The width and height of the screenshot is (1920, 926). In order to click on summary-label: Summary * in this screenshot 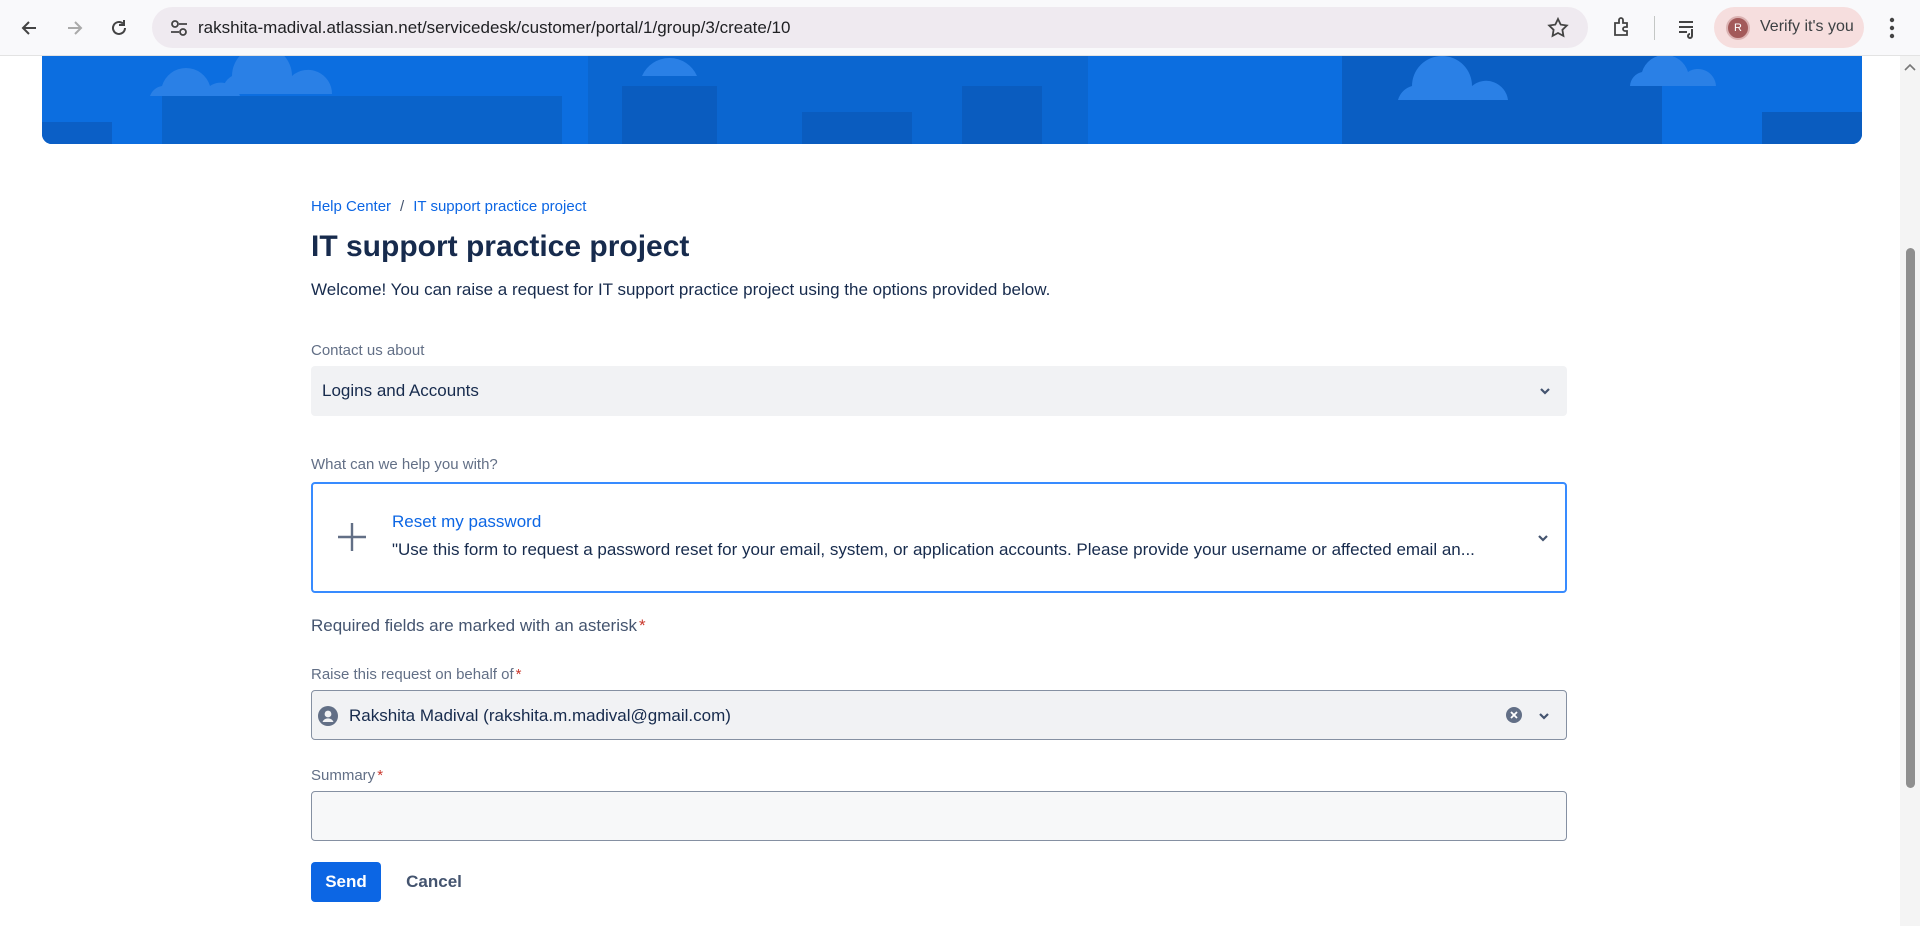, I will do `click(347, 775)`.